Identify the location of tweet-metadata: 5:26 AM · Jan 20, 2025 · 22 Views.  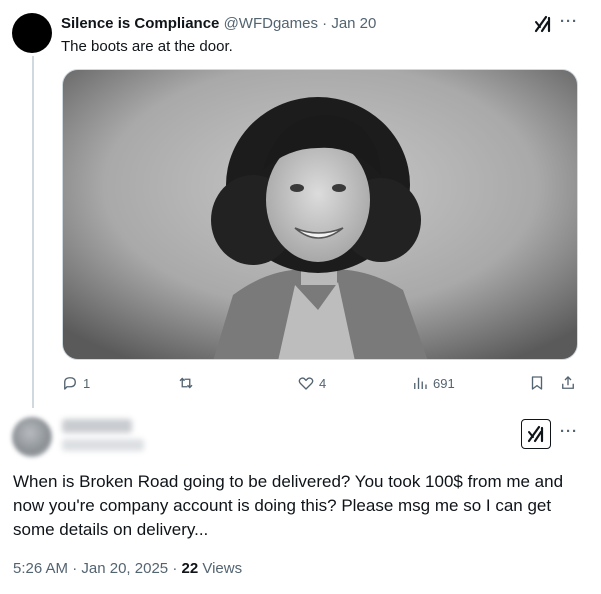
(127, 568).